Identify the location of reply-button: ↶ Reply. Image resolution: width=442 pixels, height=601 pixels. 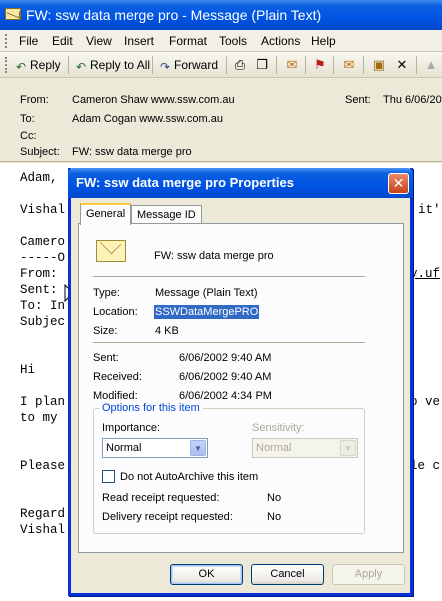
(37, 65).